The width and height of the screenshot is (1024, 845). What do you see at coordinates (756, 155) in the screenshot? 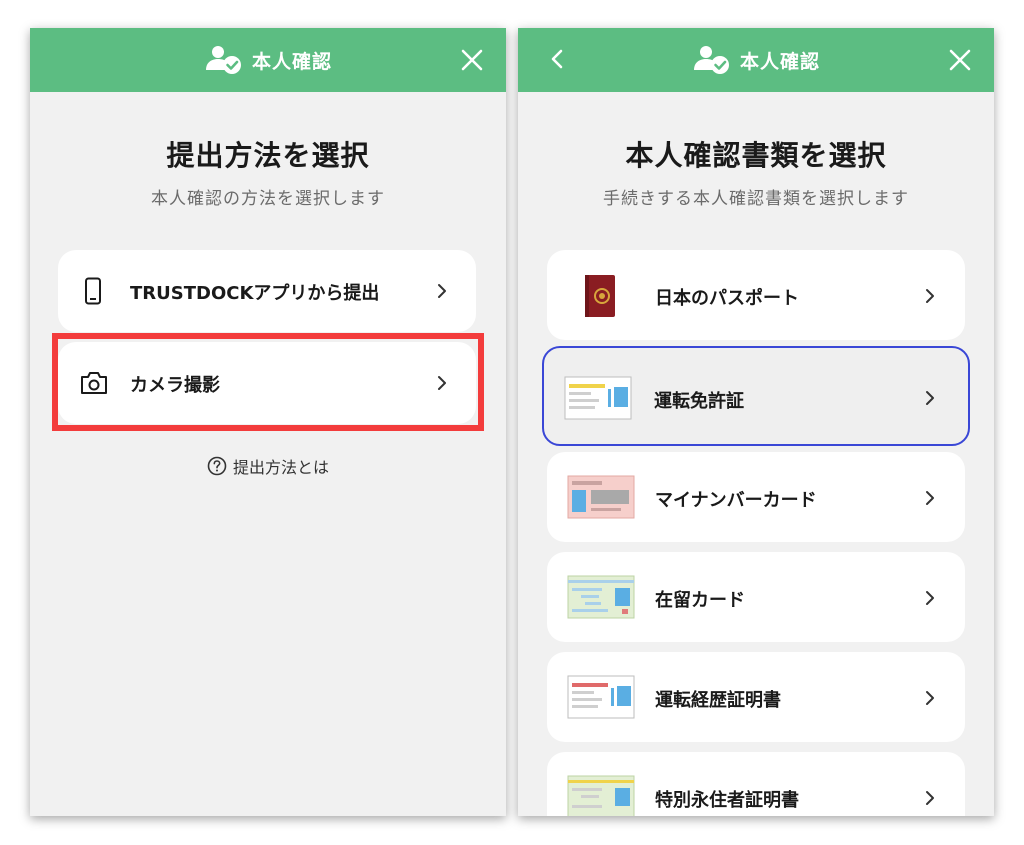
I see `page-title: 本人確認書類を選択` at bounding box center [756, 155].